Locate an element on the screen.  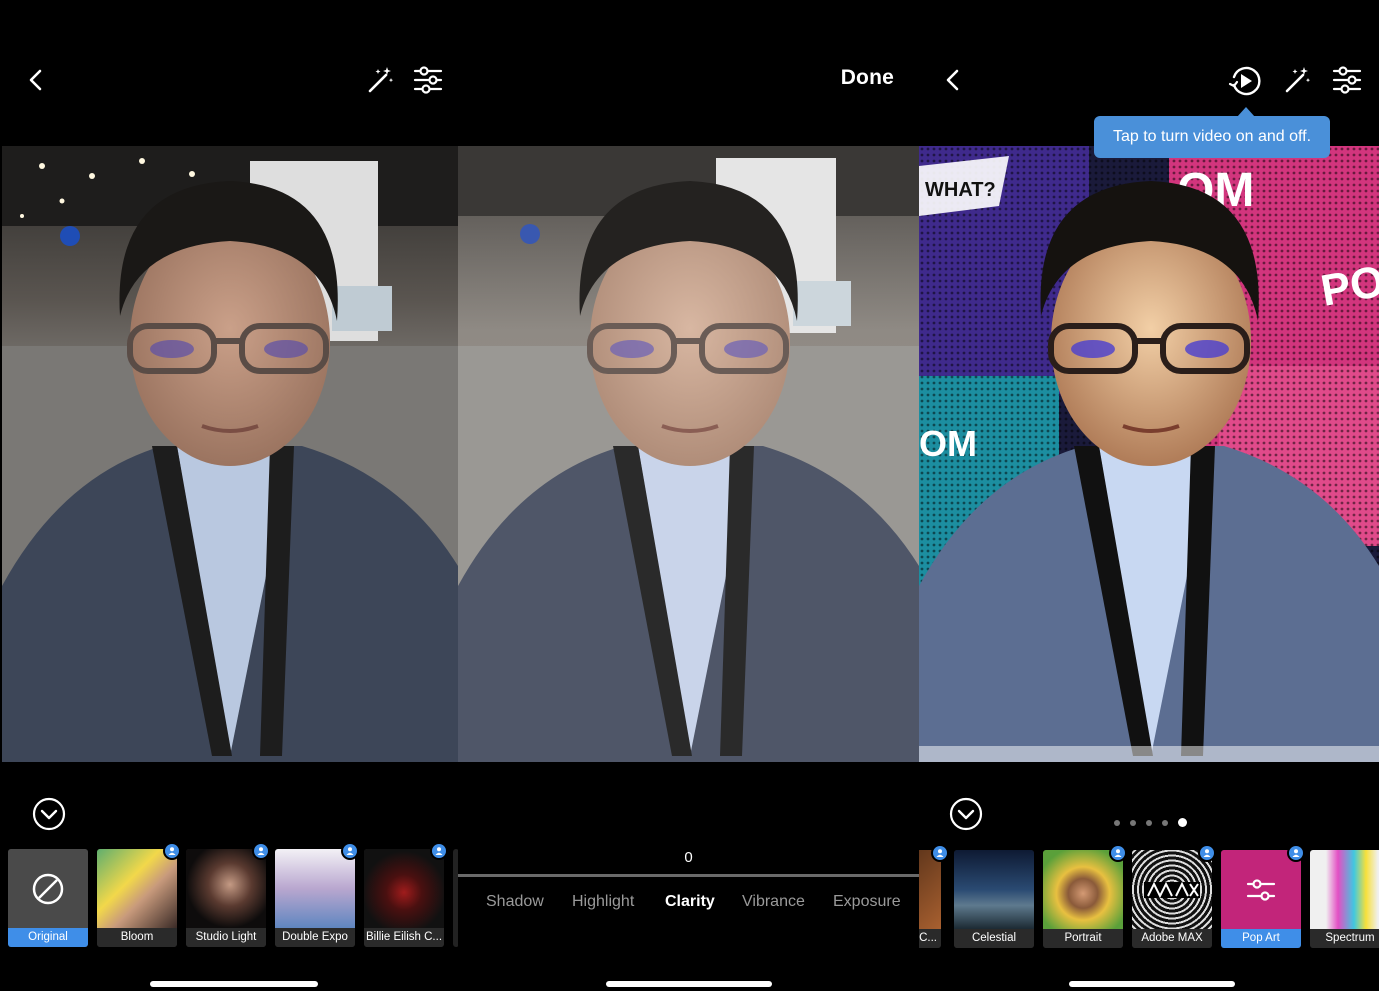
page-dots is located at coordinates (1150, 823).